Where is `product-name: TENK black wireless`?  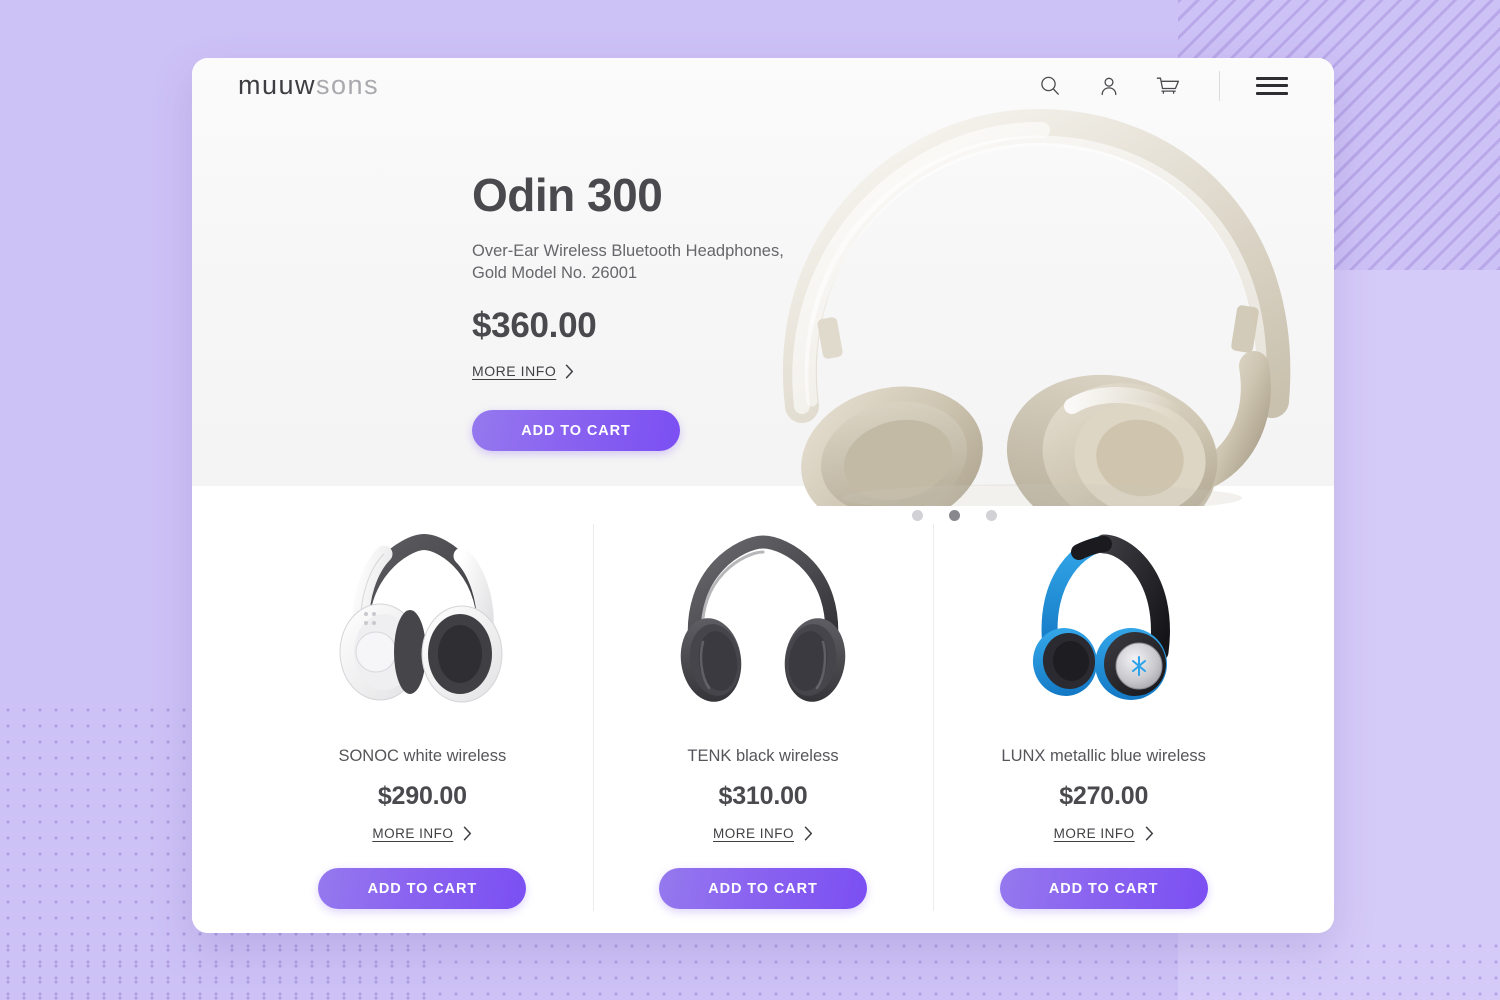
product-name: TENK black wireless is located at coordinates (763, 756).